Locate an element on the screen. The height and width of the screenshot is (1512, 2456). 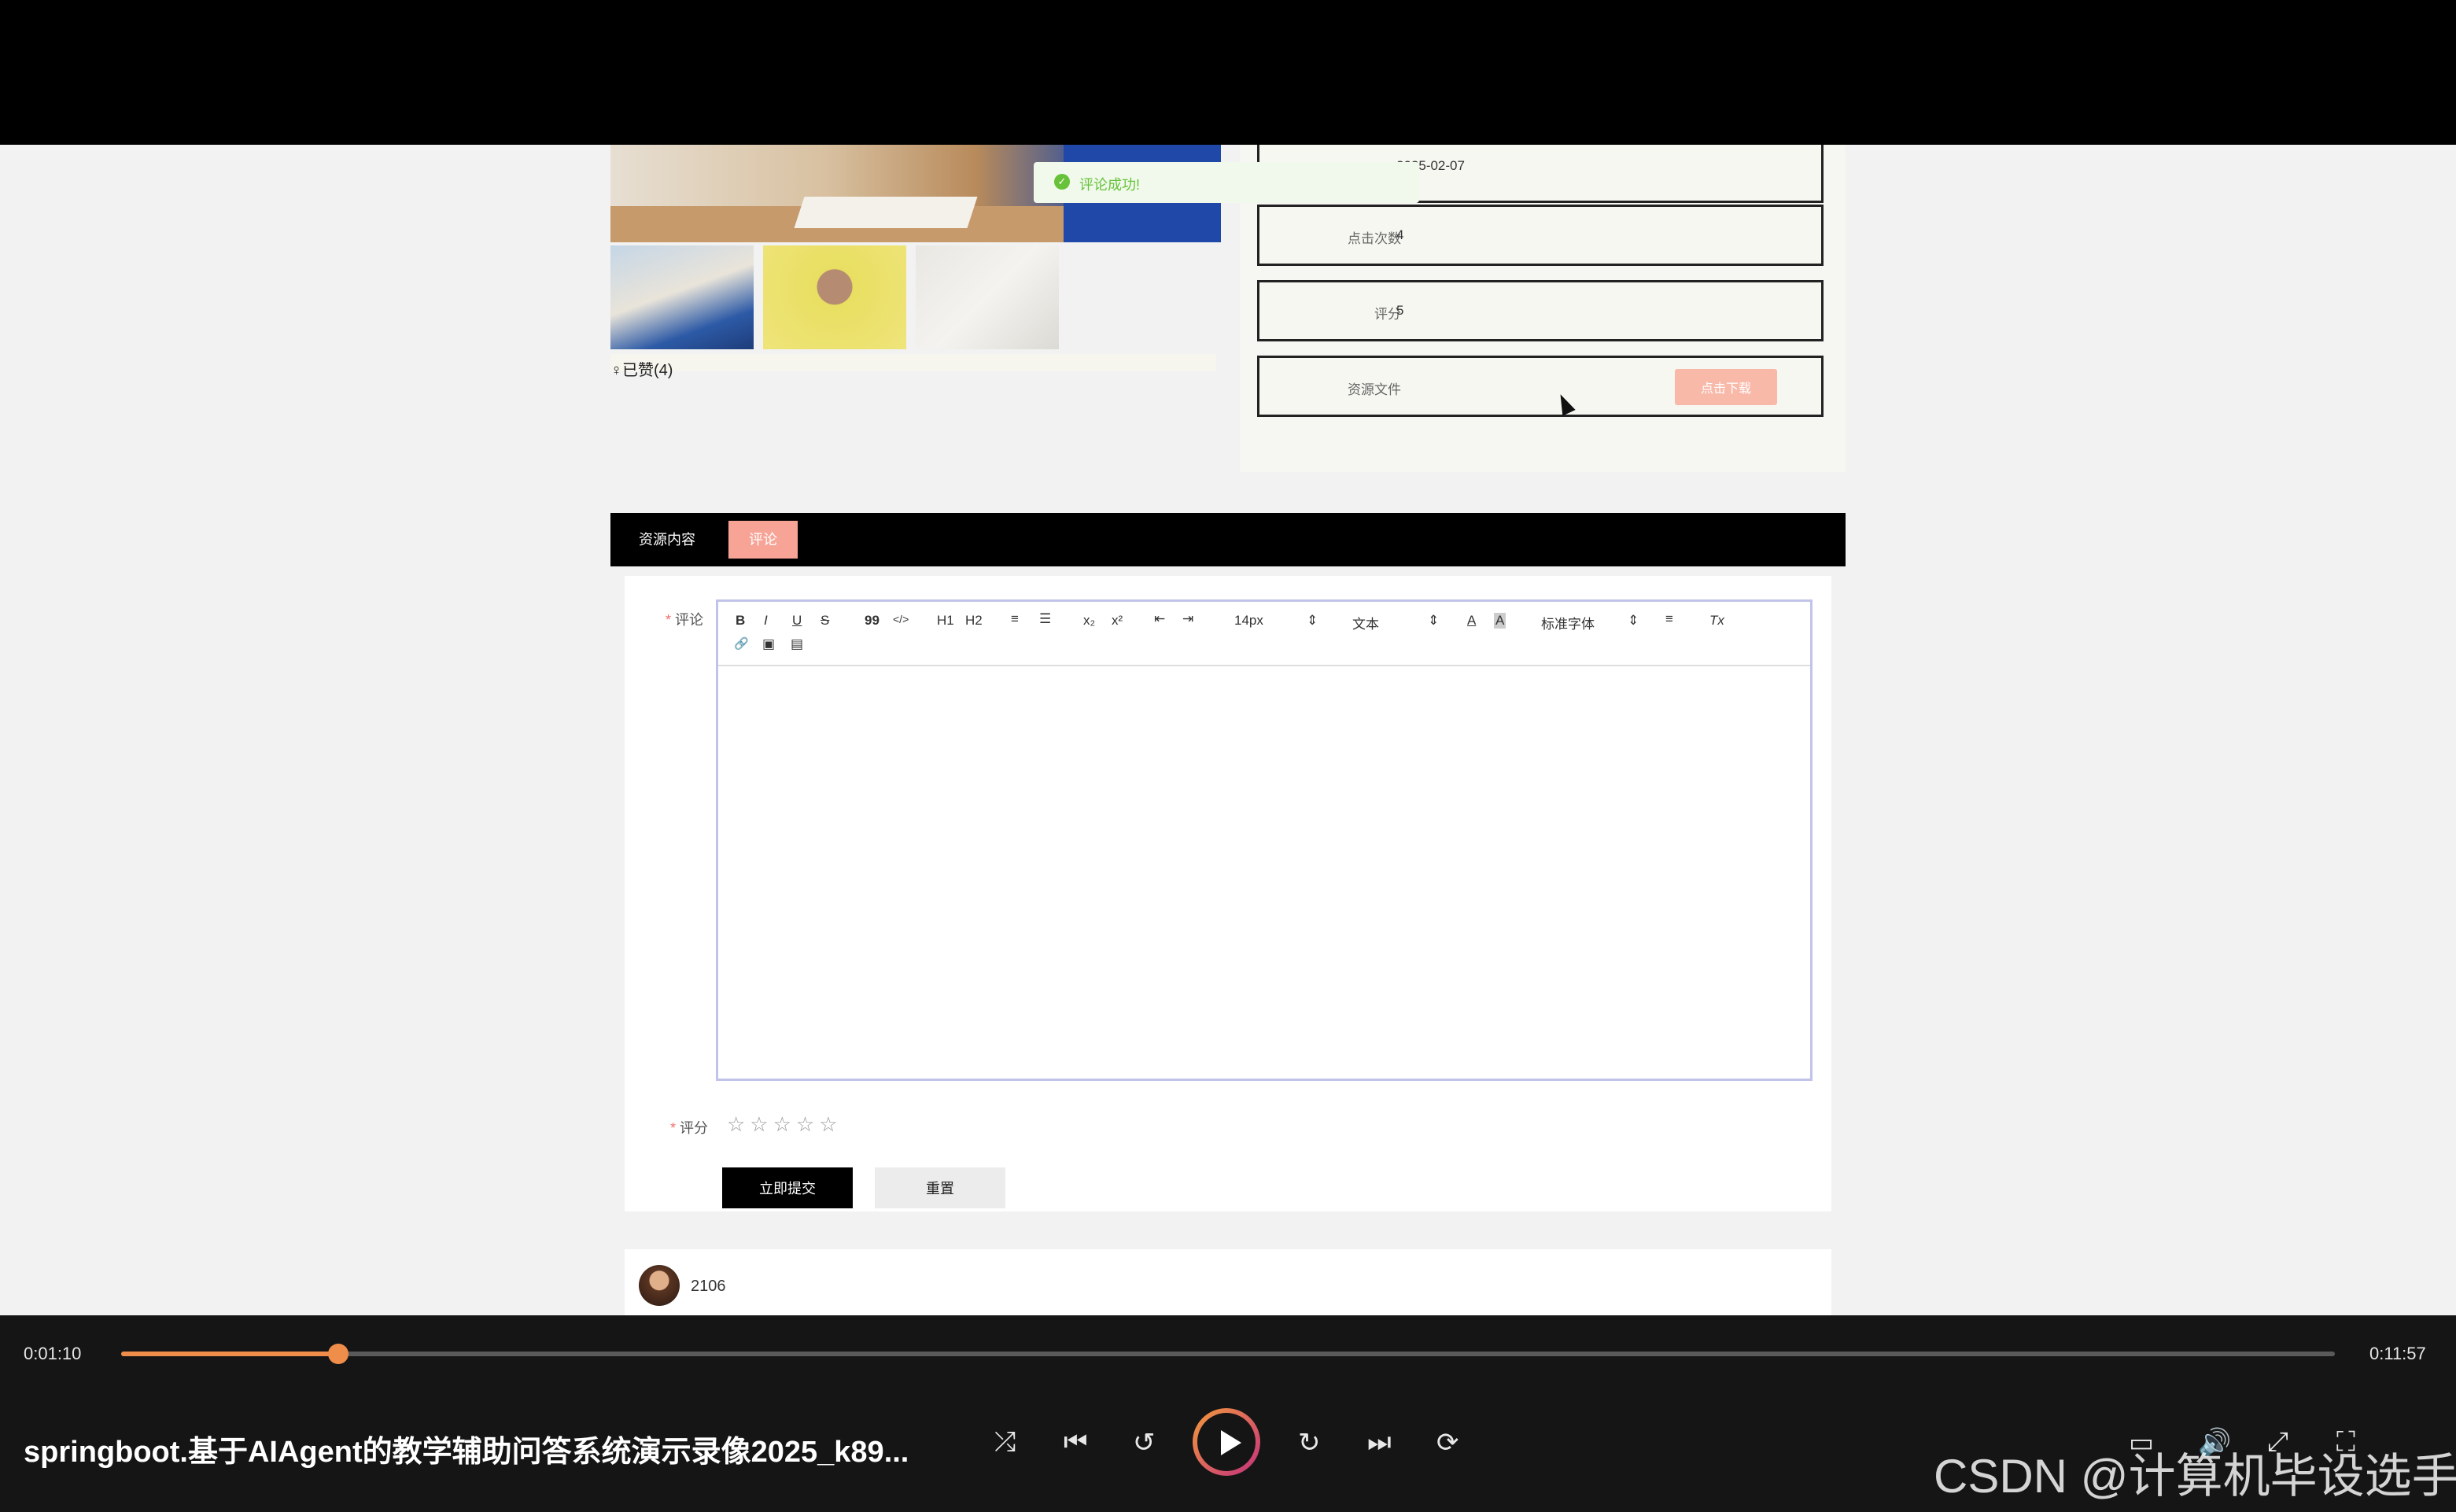
outdent-icon: ⇤ is located at coordinates (1159, 619).